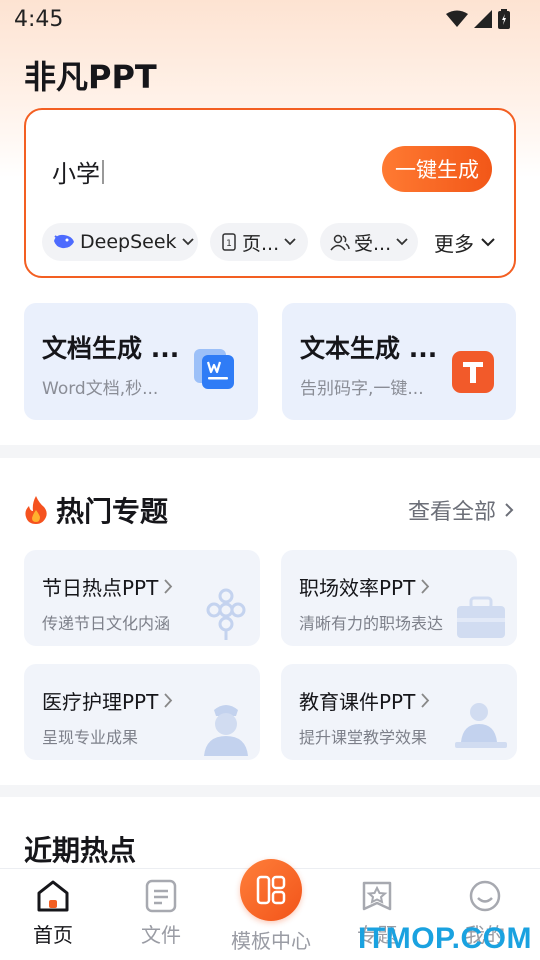 This screenshot has width=540, height=960. What do you see at coordinates (128, 242) in the screenshot?
I see `model-chip-label: DeepSeek` at bounding box center [128, 242].